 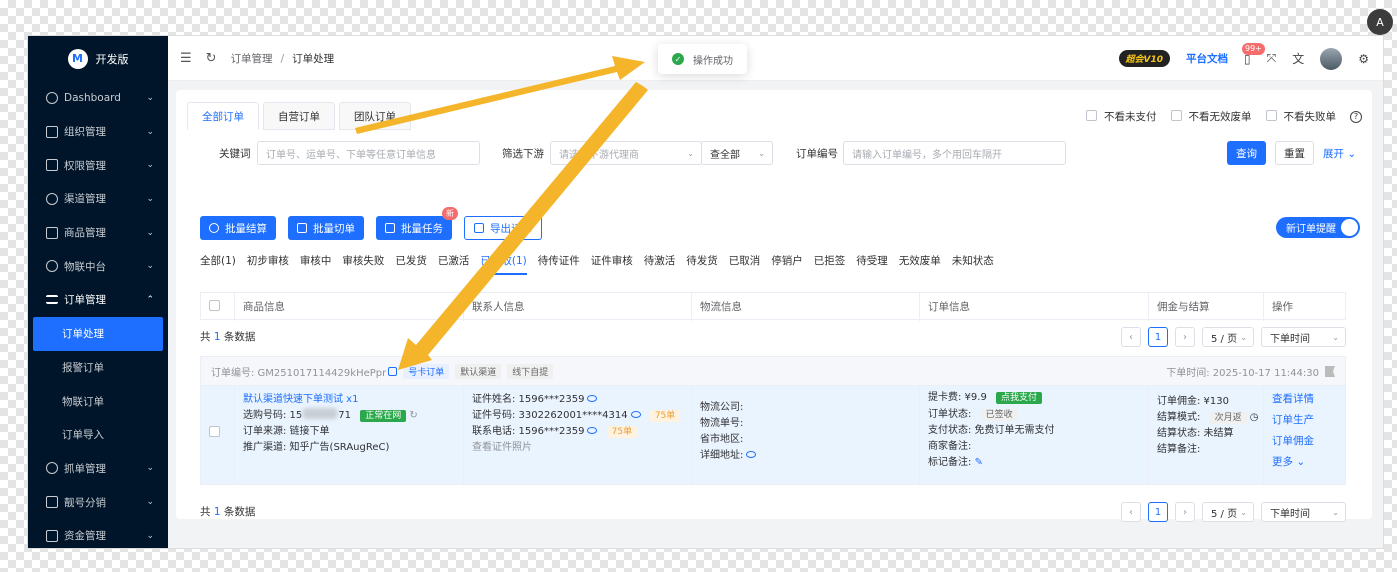 I want to click on settle-mode: 结算模式: 次月返 ◷, so click(x=1208, y=418).